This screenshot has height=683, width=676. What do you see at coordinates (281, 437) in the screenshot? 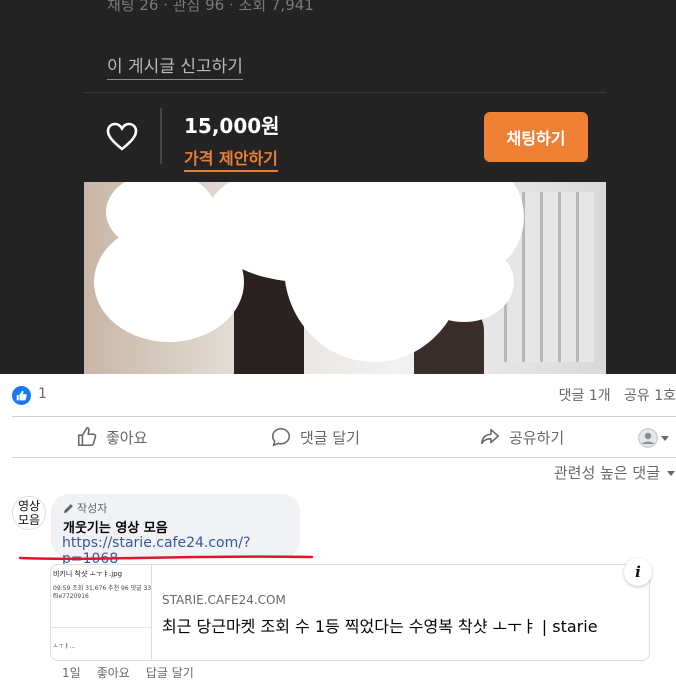
I see `comment-icon` at bounding box center [281, 437].